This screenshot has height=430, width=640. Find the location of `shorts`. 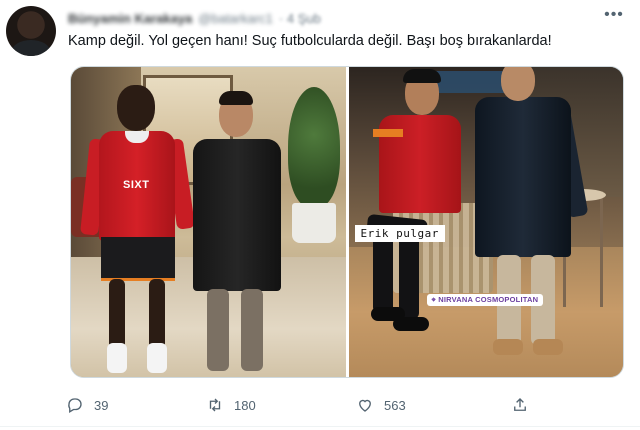

shorts is located at coordinates (138, 259).